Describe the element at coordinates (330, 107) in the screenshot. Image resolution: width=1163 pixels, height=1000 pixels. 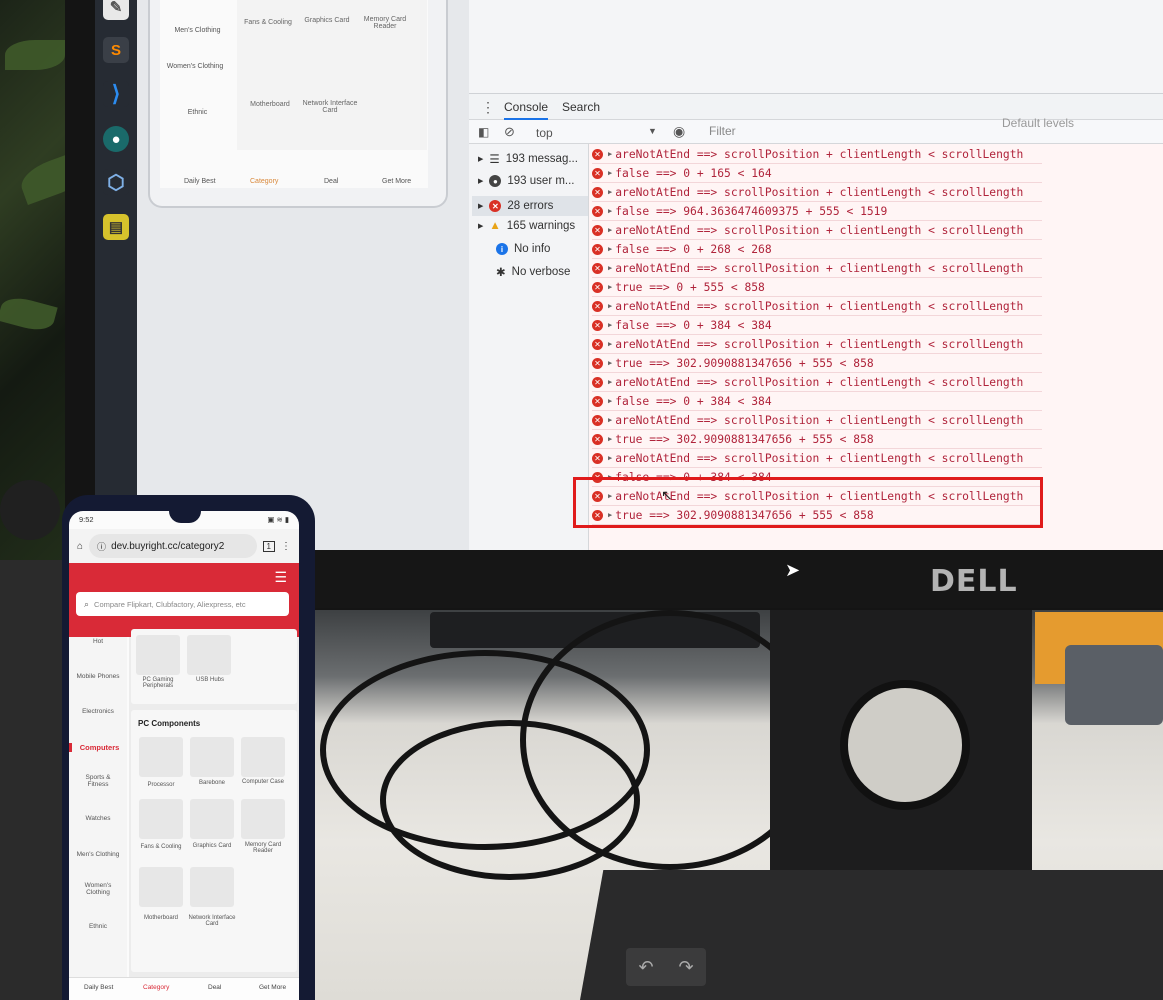
I see `preview-item: Network Interface Card` at that location.